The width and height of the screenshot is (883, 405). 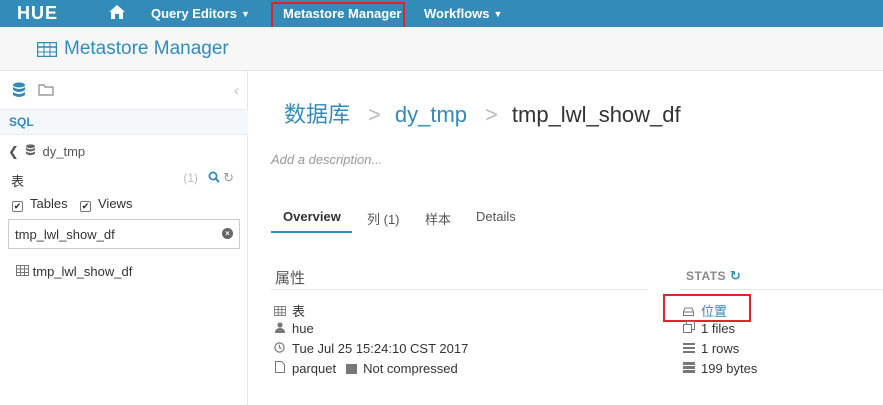 I want to click on search-icon, so click(x=214, y=178).